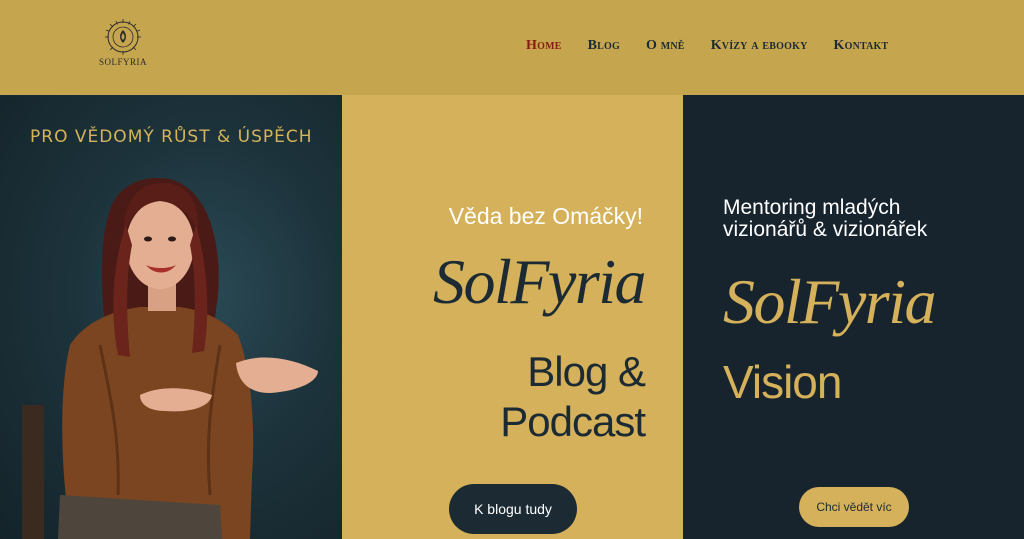 Image resolution: width=1024 pixels, height=539 pixels. What do you see at coordinates (782, 382) in the screenshot?
I see `vision-title: Vision` at bounding box center [782, 382].